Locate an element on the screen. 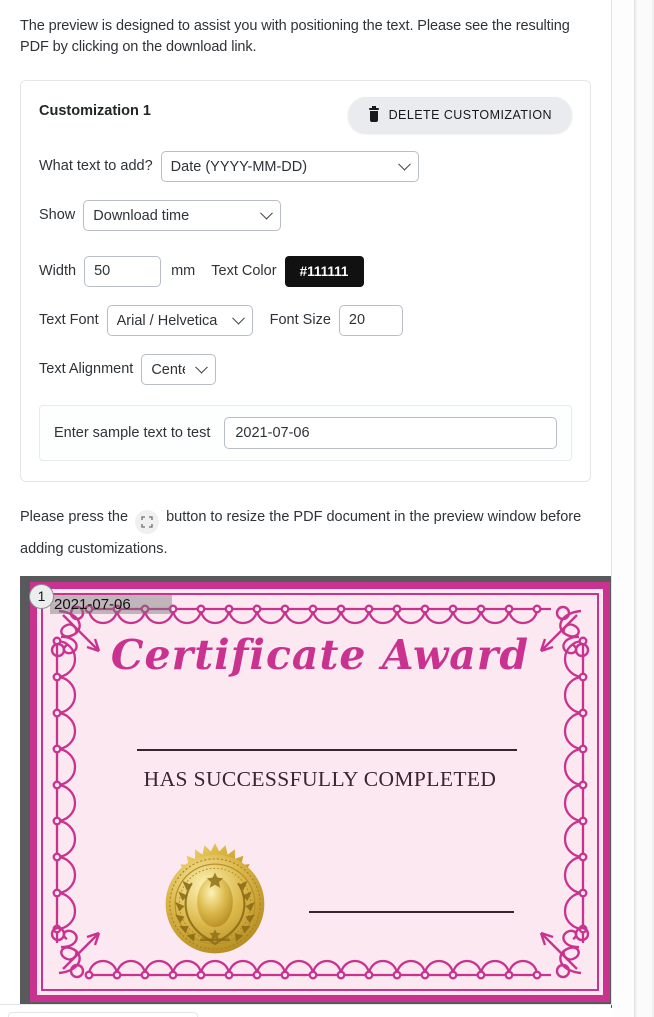  font-size-input is located at coordinates (370, 320).